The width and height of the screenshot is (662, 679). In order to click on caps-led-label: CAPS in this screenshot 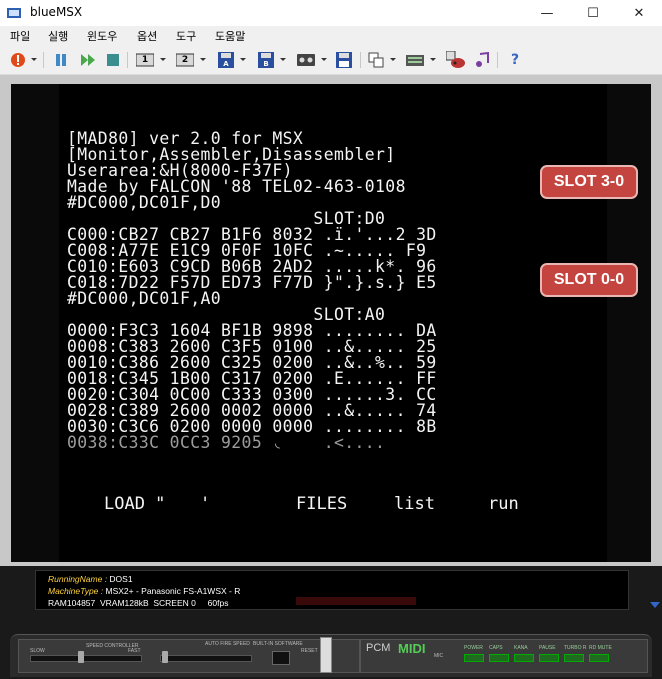, I will do `click(496, 648)`.